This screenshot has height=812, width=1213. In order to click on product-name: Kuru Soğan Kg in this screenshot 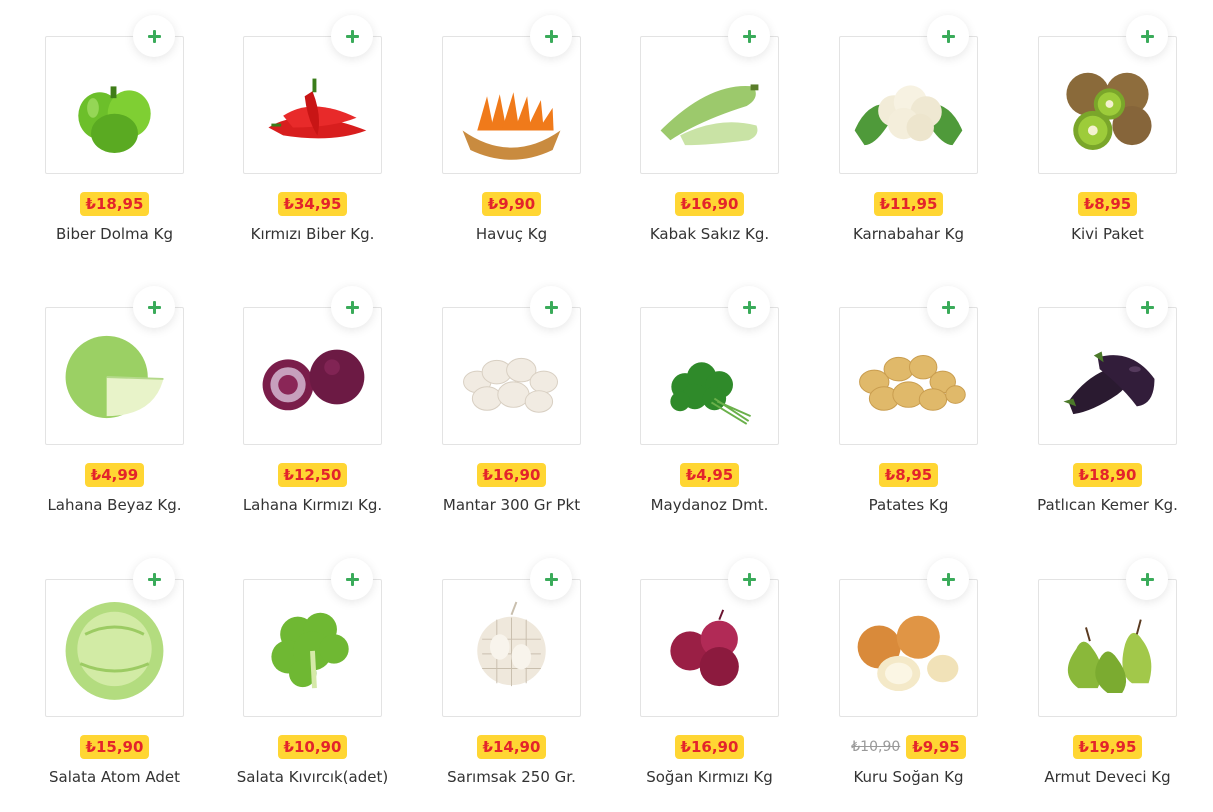, I will do `click(908, 777)`.